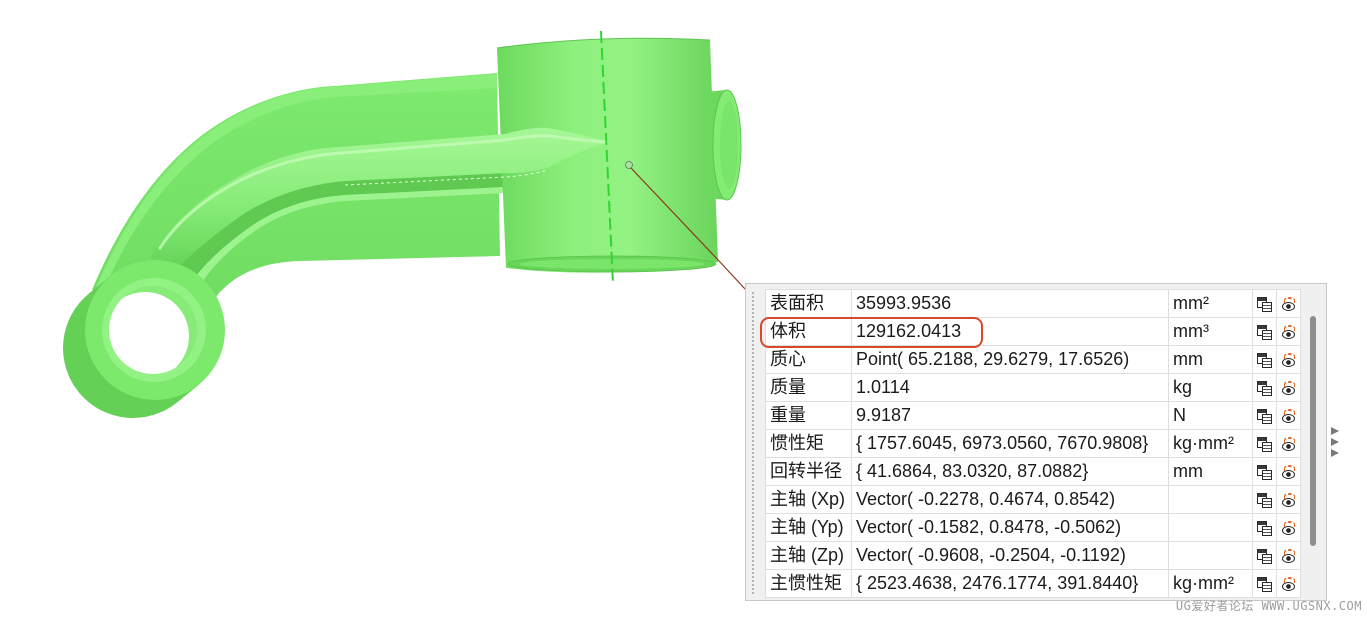 Image resolution: width=1367 pixels, height=617 pixels. Describe the element at coordinates (1313, 431) in the screenshot. I see `scrollbar-thumb` at that location.